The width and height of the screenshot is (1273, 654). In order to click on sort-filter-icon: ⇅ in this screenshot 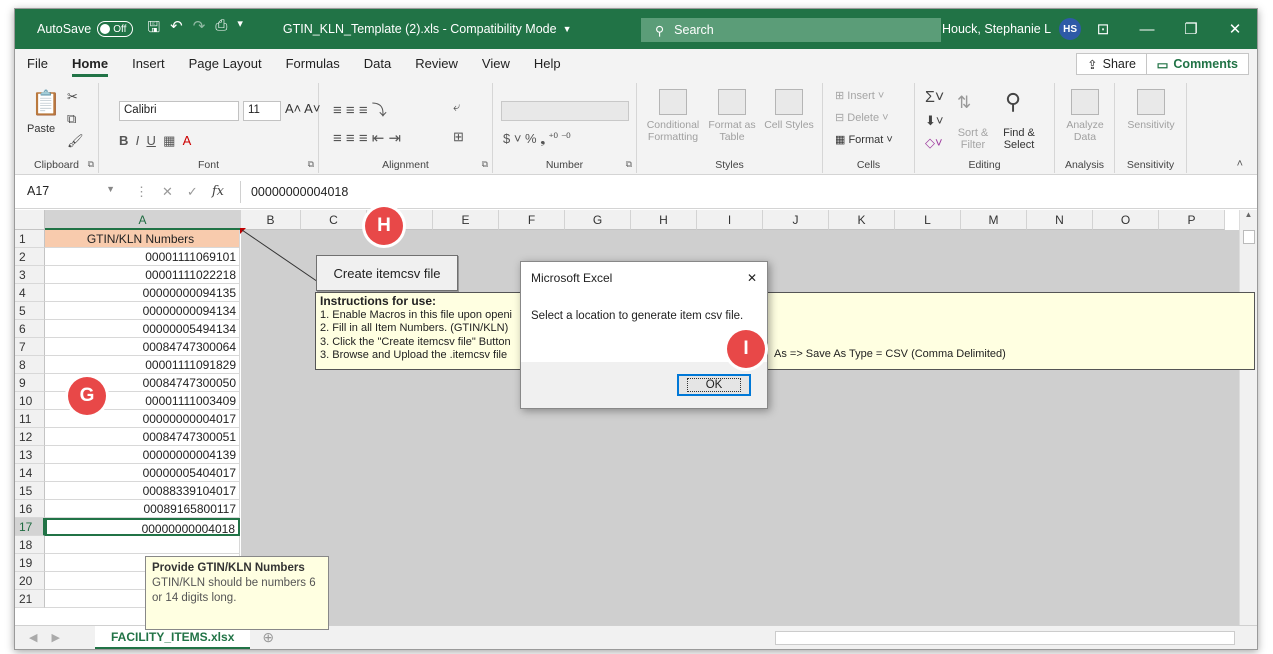, I will do `click(964, 103)`.